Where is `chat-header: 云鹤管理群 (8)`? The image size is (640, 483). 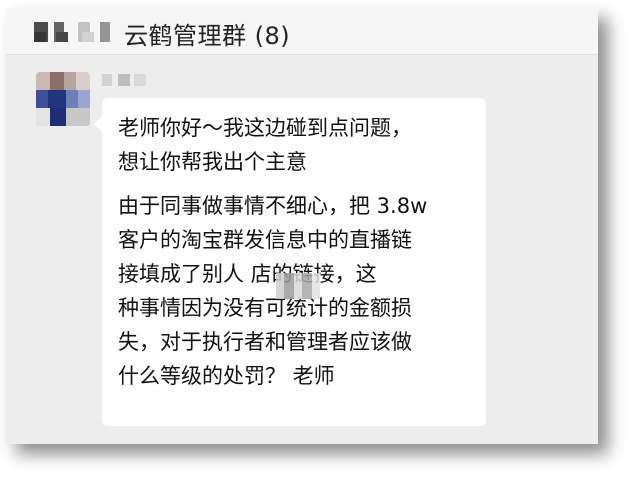
chat-header: 云鹤管理群 (8) is located at coordinates (302, 31).